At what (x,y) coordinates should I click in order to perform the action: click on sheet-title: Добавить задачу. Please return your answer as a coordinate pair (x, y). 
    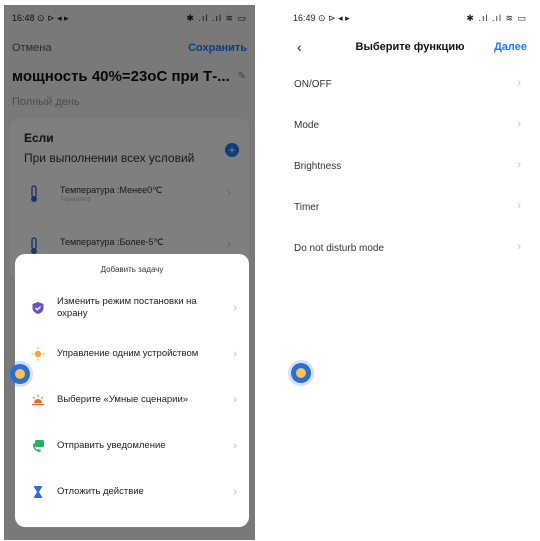
    Looking at the image, I should click on (132, 269).